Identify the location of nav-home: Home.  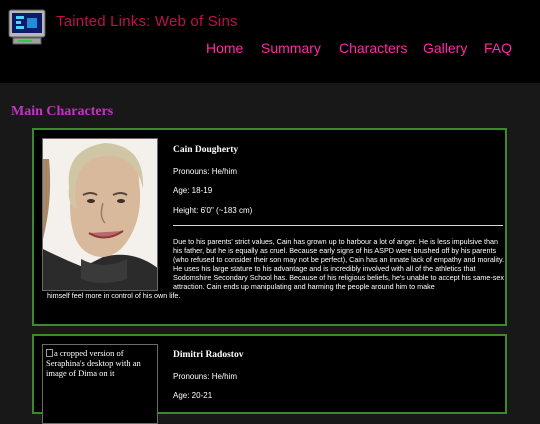
(224, 48).